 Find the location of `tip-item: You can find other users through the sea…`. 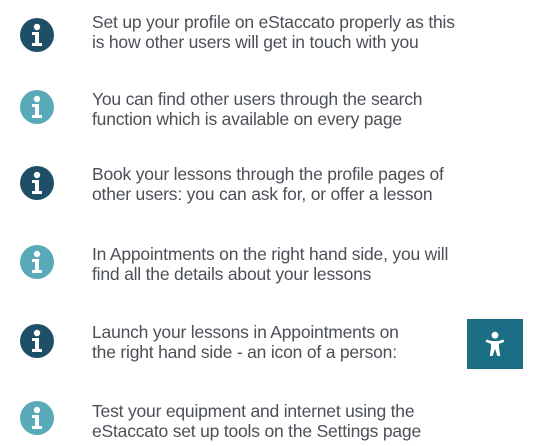

tip-item: You can find other users through the sea… is located at coordinates (272, 110).